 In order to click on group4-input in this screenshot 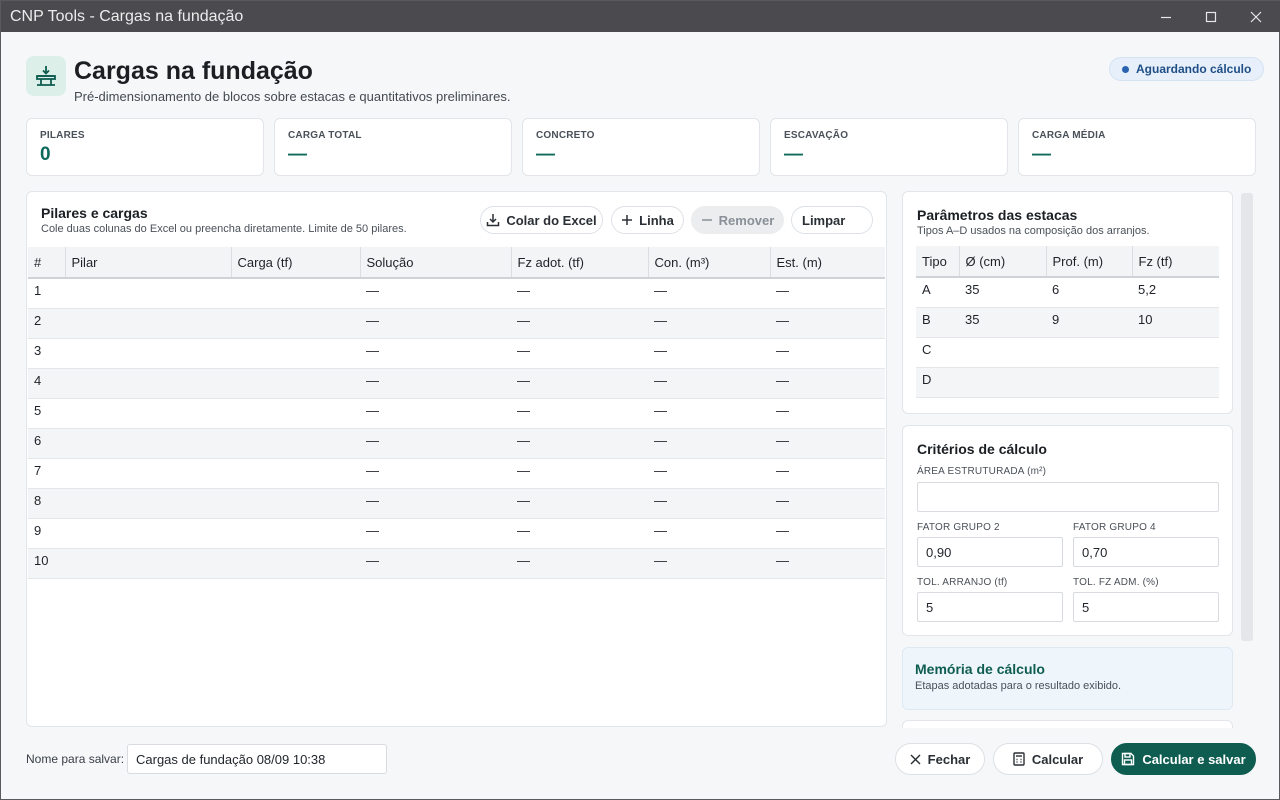, I will do `click(1146, 552)`.